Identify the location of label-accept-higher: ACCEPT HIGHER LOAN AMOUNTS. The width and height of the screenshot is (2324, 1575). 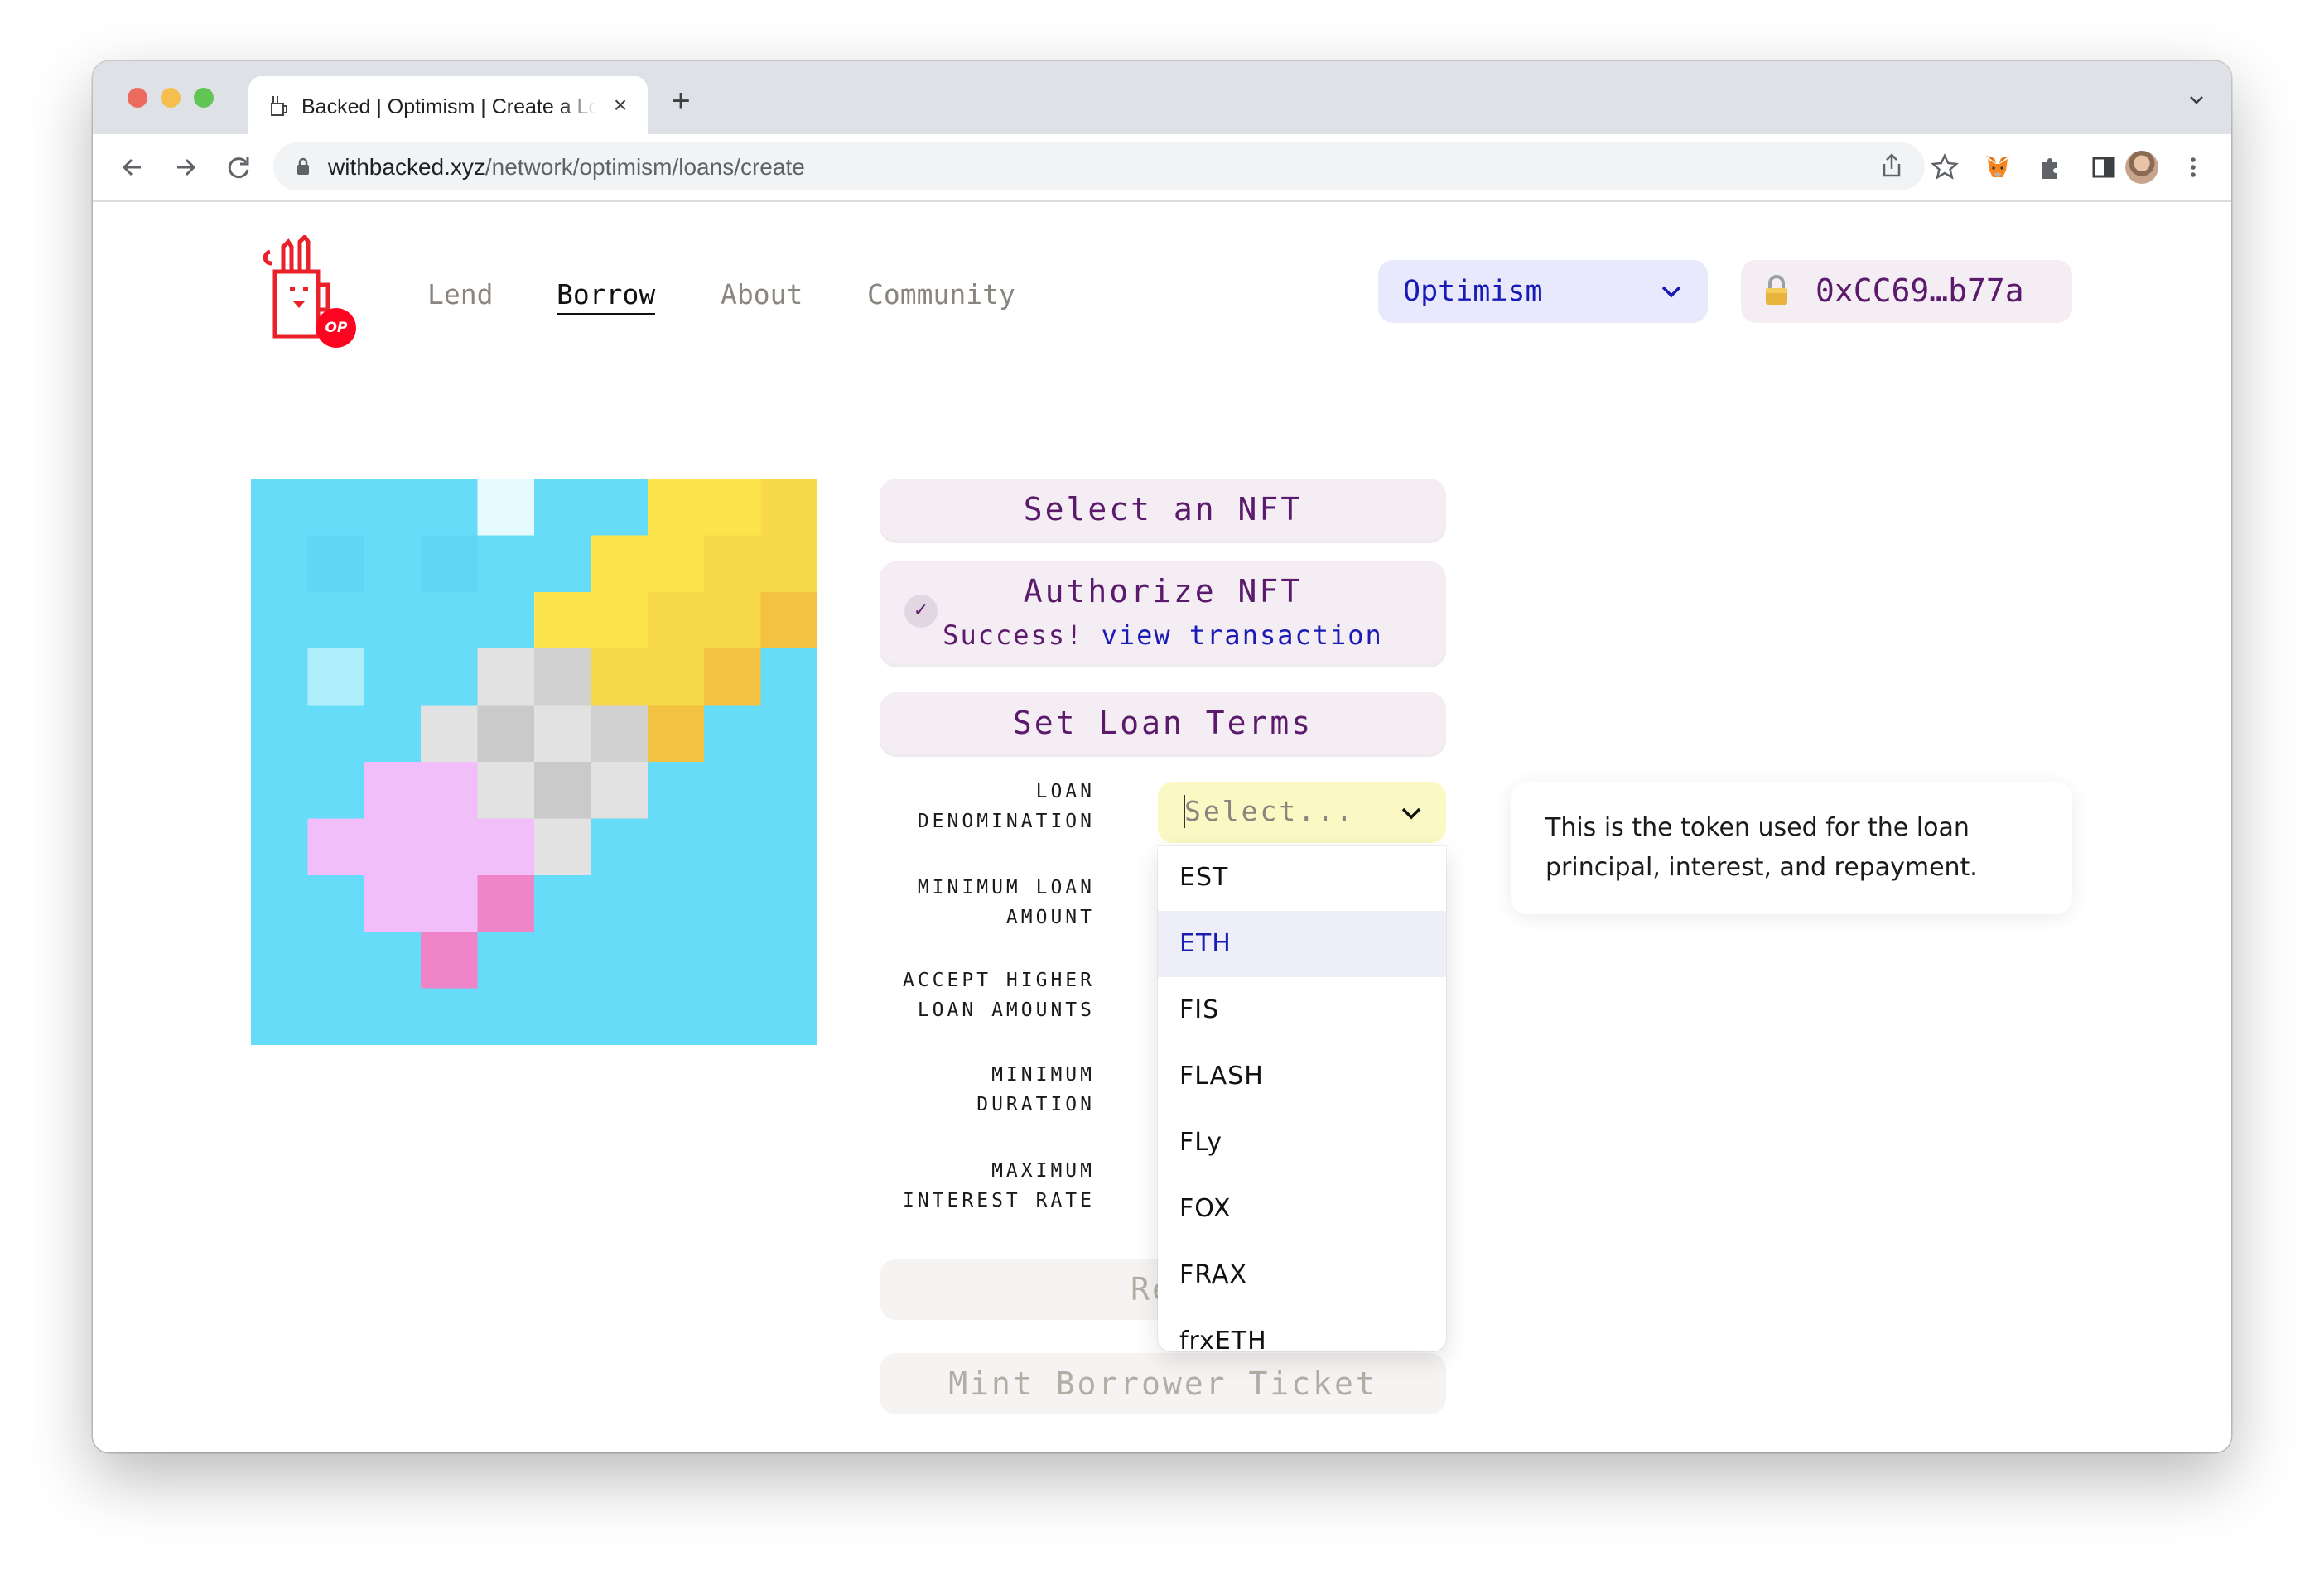
(998, 995).